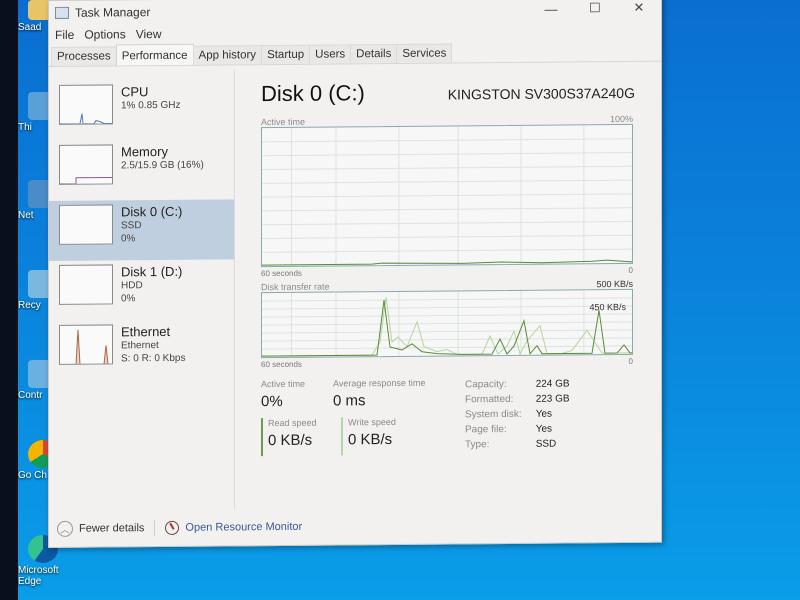 The height and width of the screenshot is (600, 800). Describe the element at coordinates (86, 284) in the screenshot. I see `disk-1-thumbnail-graph` at that location.